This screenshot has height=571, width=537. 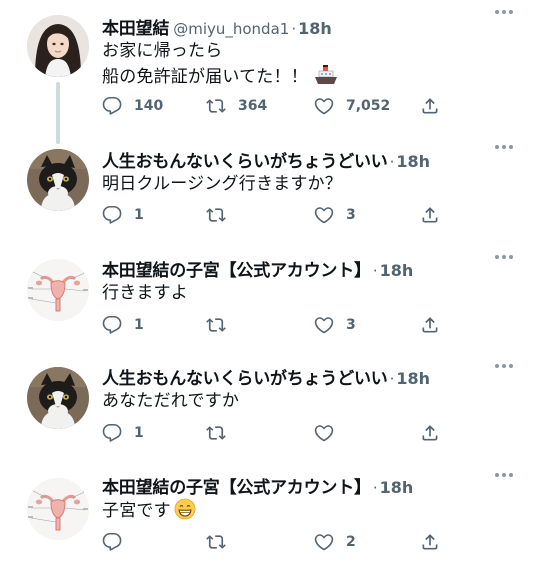 What do you see at coordinates (132, 106) in the screenshot?
I see `reply-button: 140` at bounding box center [132, 106].